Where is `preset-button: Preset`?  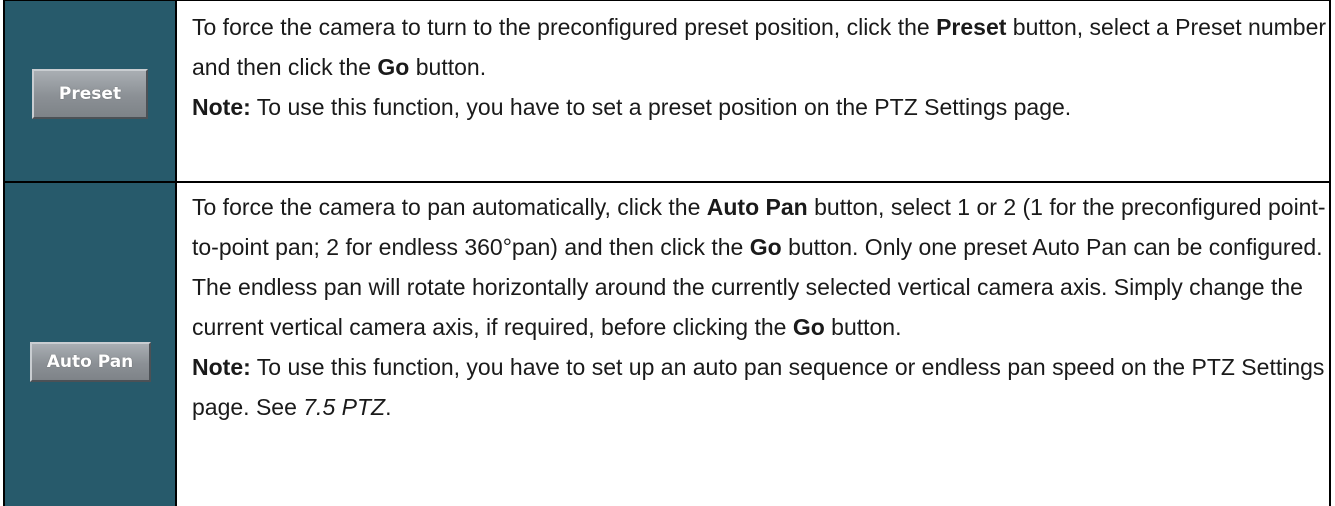
preset-button: Preset is located at coordinates (90, 94).